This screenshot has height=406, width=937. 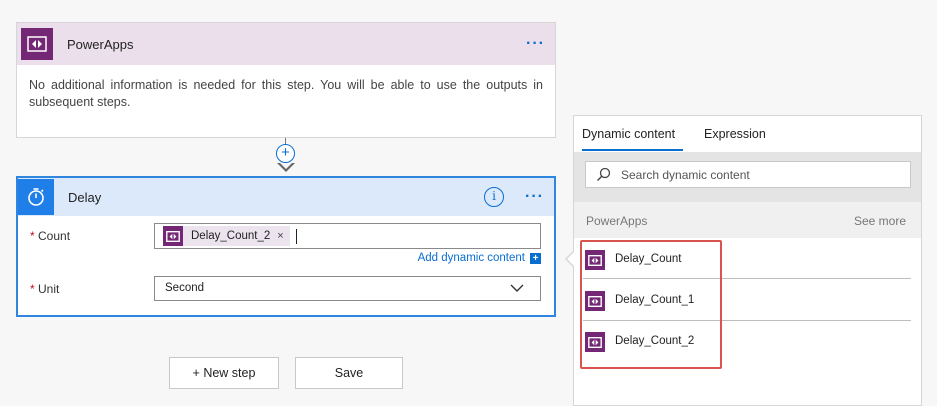 I want to click on group-name: PowerApps, so click(x=617, y=221).